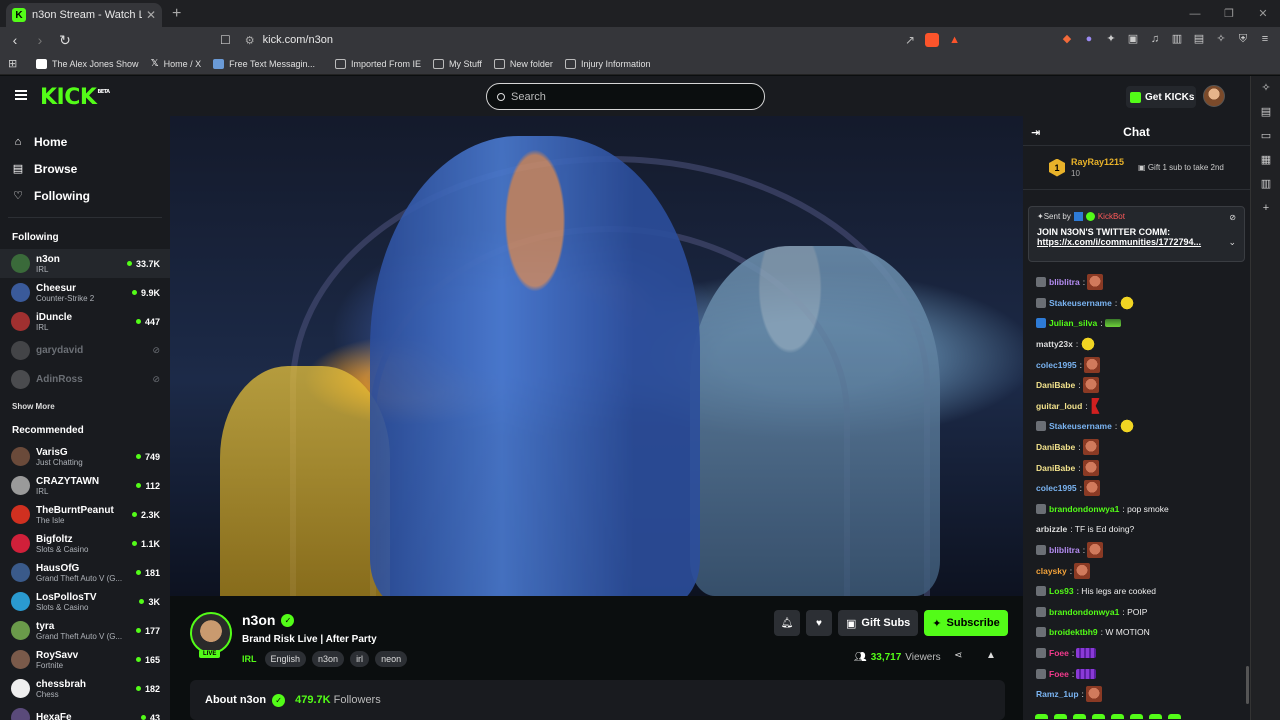 The width and height of the screenshot is (1280, 720). What do you see at coordinates (1051, 529) in the screenshot?
I see `chat-username: arbizzle` at bounding box center [1051, 529].